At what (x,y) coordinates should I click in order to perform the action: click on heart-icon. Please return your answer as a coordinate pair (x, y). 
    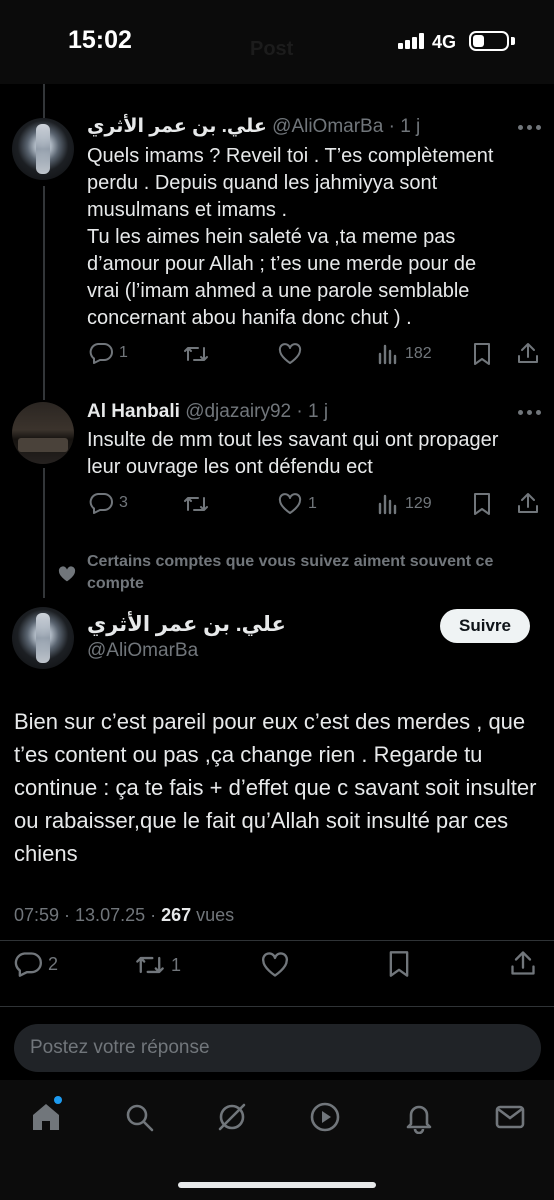
    Looking at the image, I should click on (67, 574).